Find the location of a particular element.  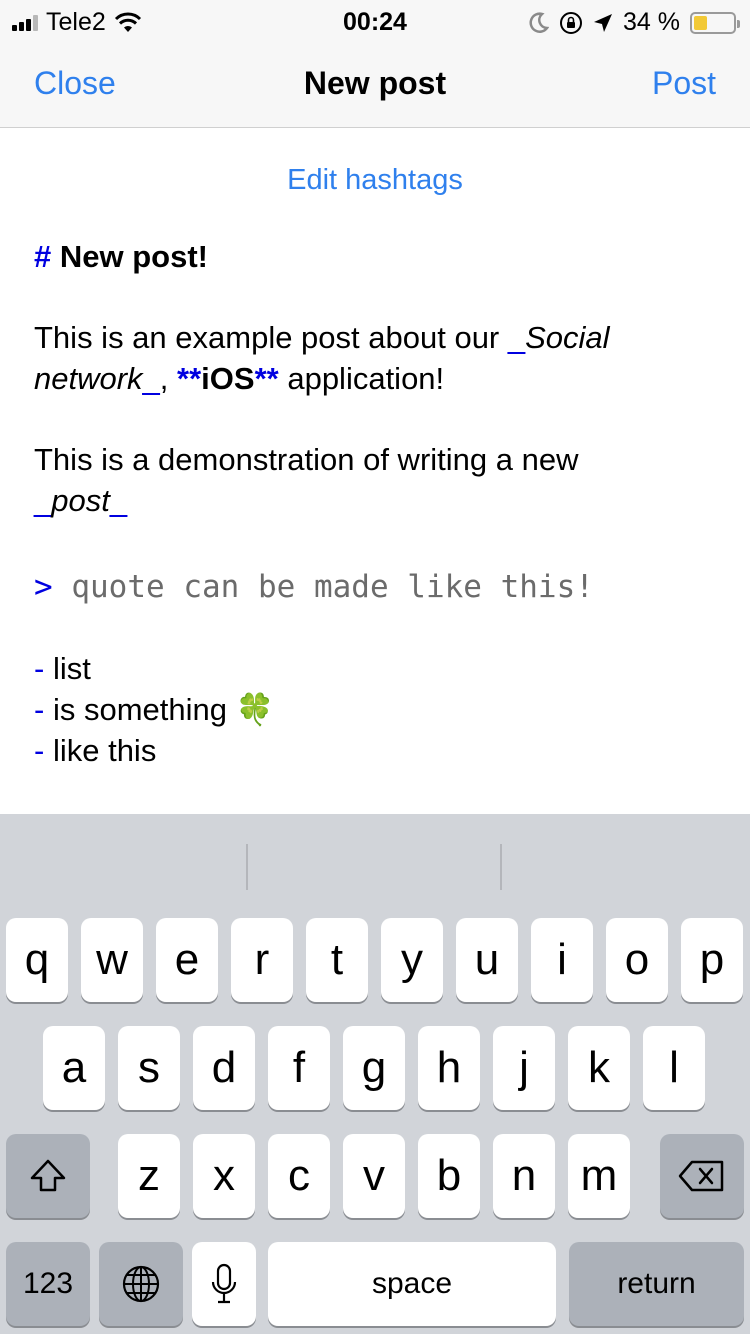

key-x: x is located at coordinates (224, 1176).